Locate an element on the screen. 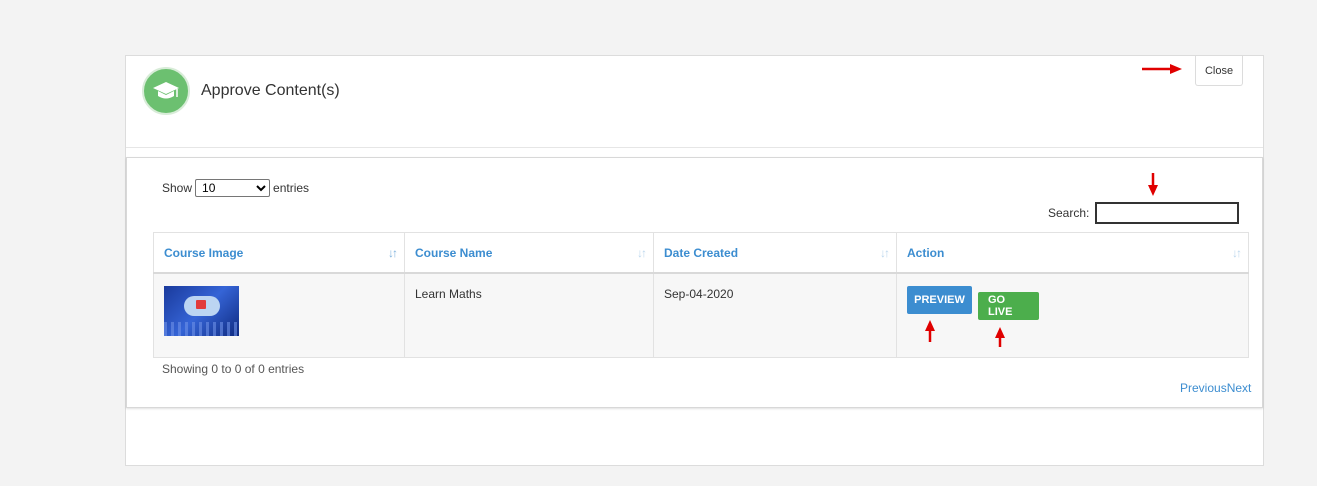 This screenshot has width=1317, height=486. action-cell: PREVIEW GO LIVE is located at coordinates (1072, 315).